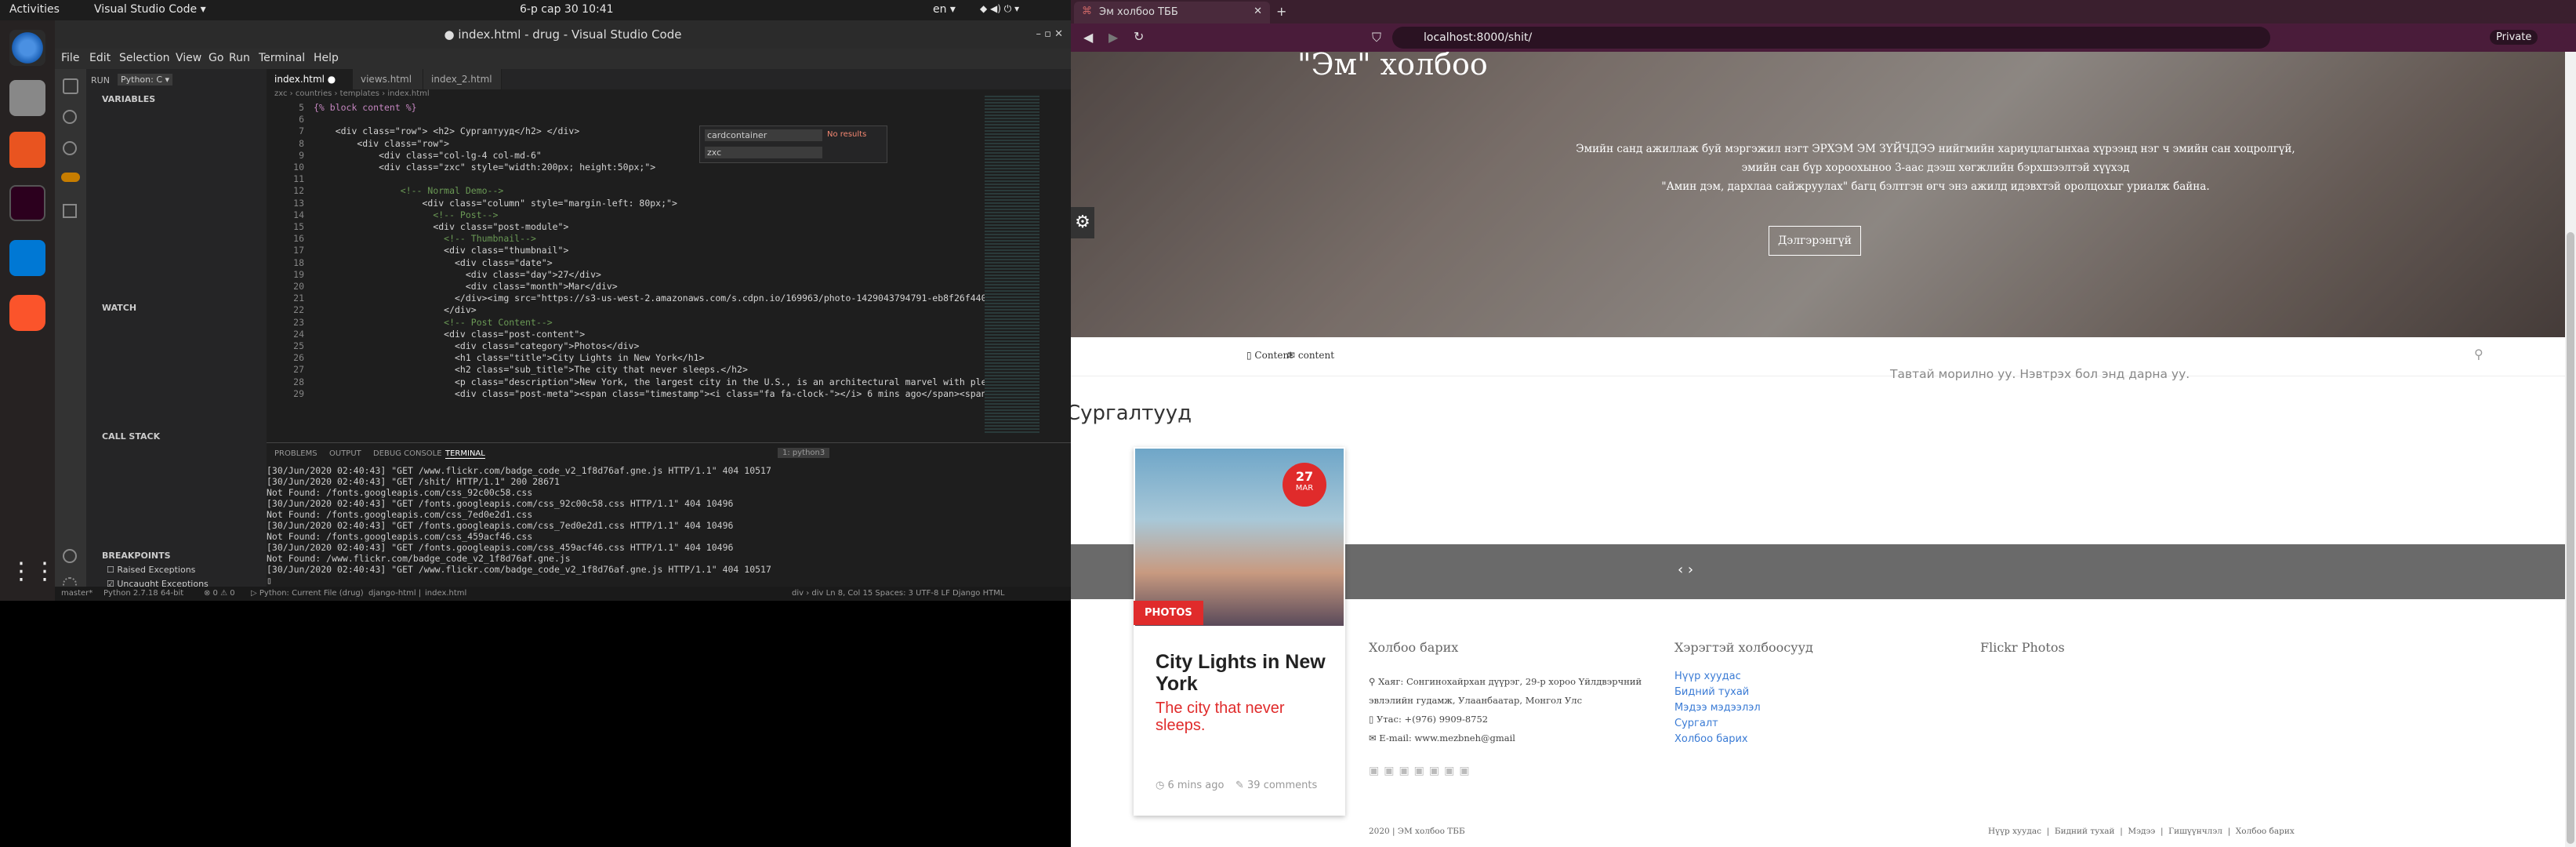 This screenshot has width=2576, height=847. I want to click on code-line: <div class="thumbnail">, so click(441, 250).